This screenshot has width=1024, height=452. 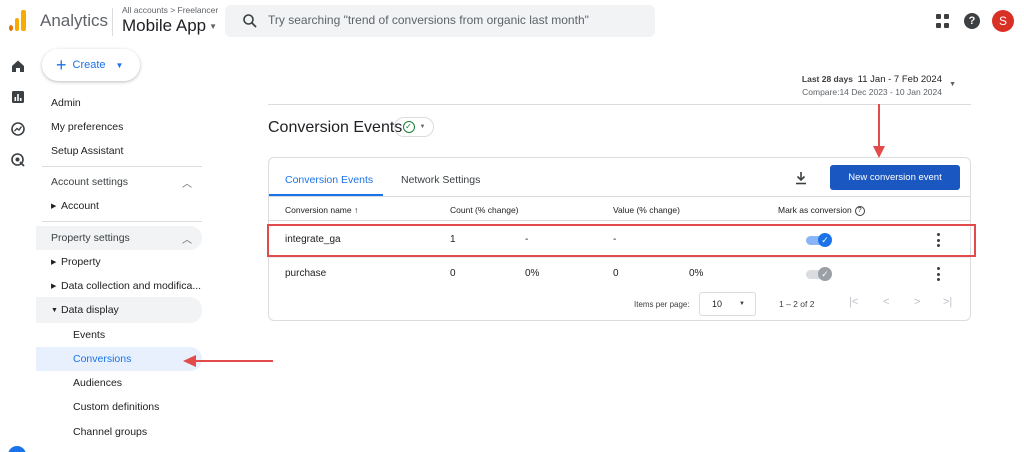 I want to click on top-actions: ? S, so click(x=975, y=21).